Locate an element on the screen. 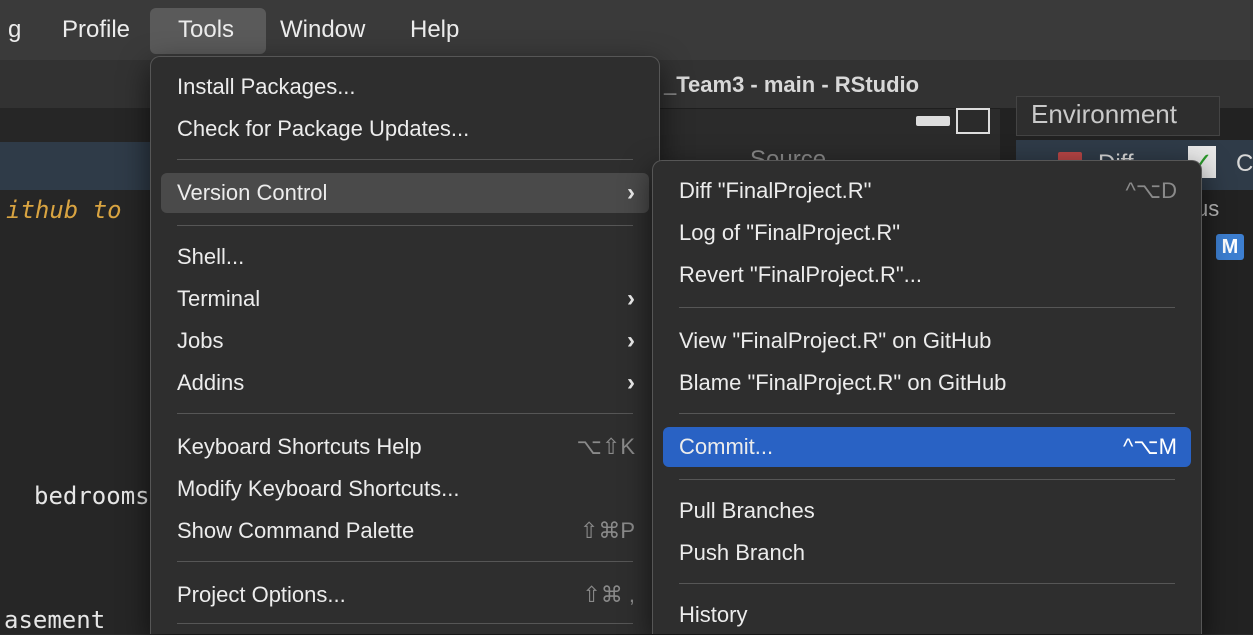 This screenshot has height=635, width=1253. menu-item-label: View "FinalProject.R" on GitHub is located at coordinates (835, 340).